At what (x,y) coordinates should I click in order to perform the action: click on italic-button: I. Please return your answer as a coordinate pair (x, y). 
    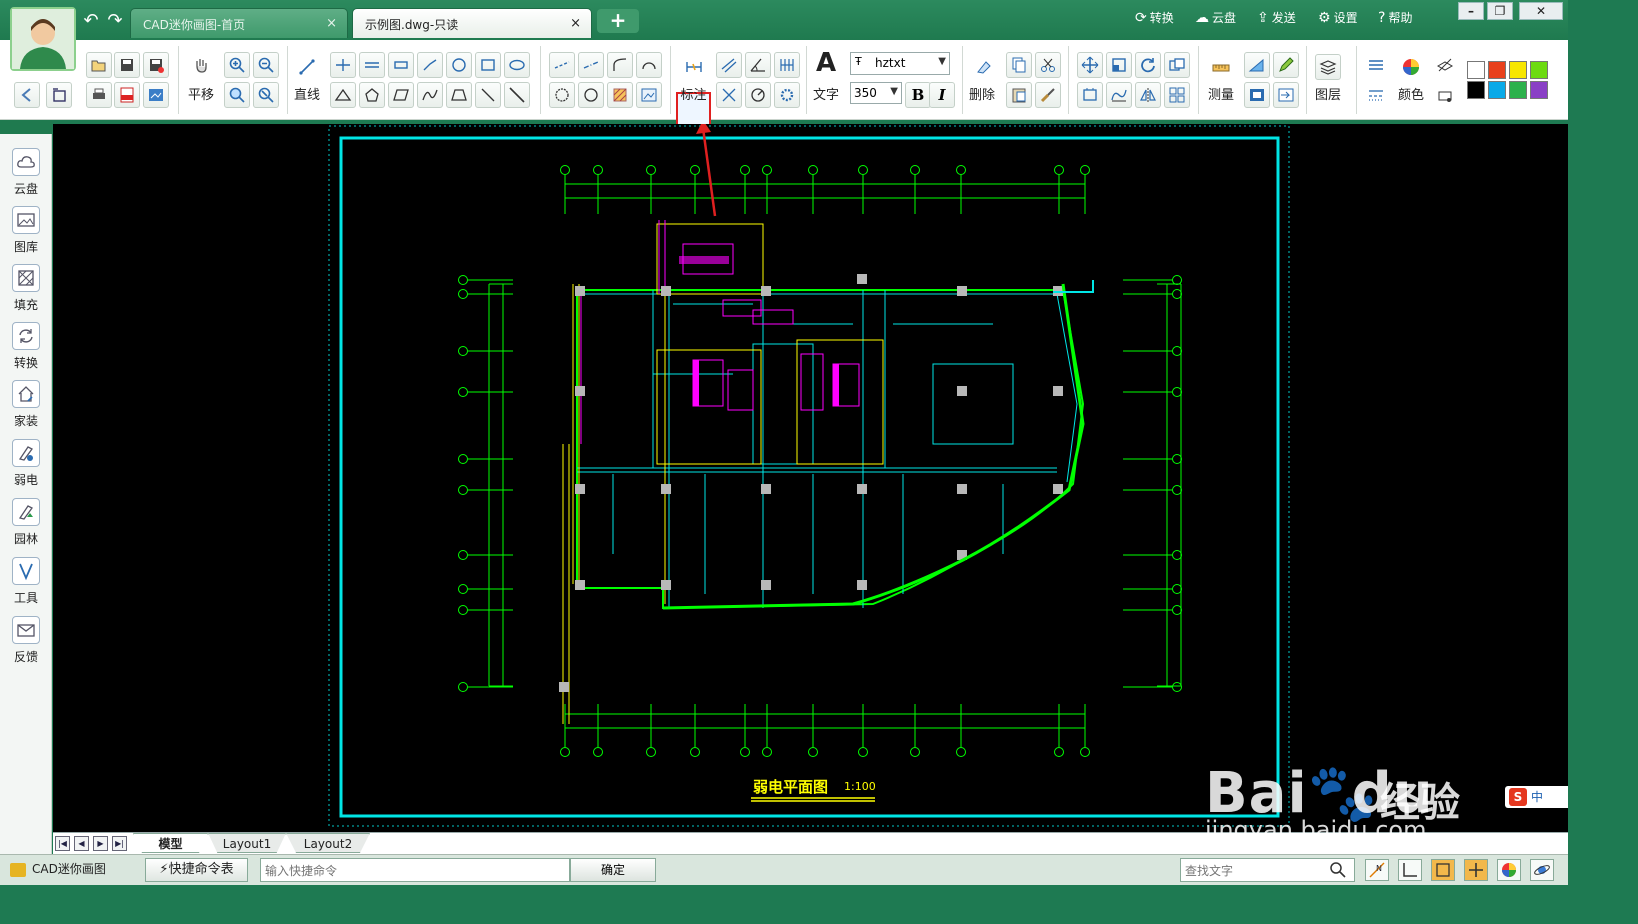
    Looking at the image, I should click on (942, 95).